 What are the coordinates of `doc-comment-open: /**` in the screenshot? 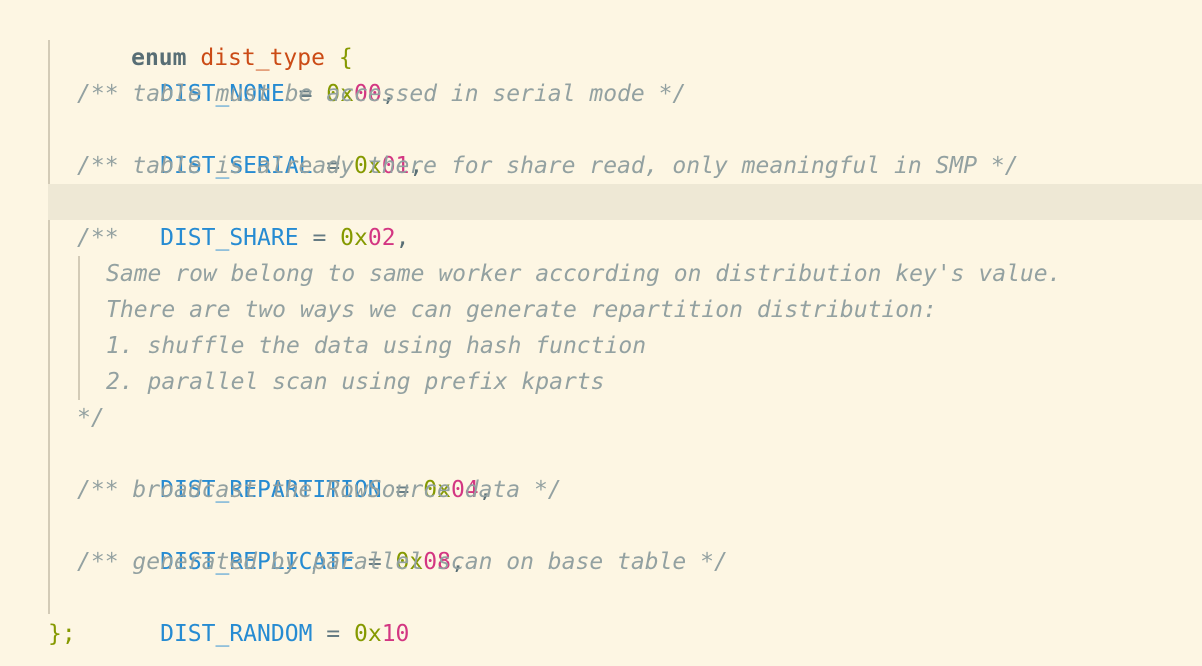 It's located at (98, 238).